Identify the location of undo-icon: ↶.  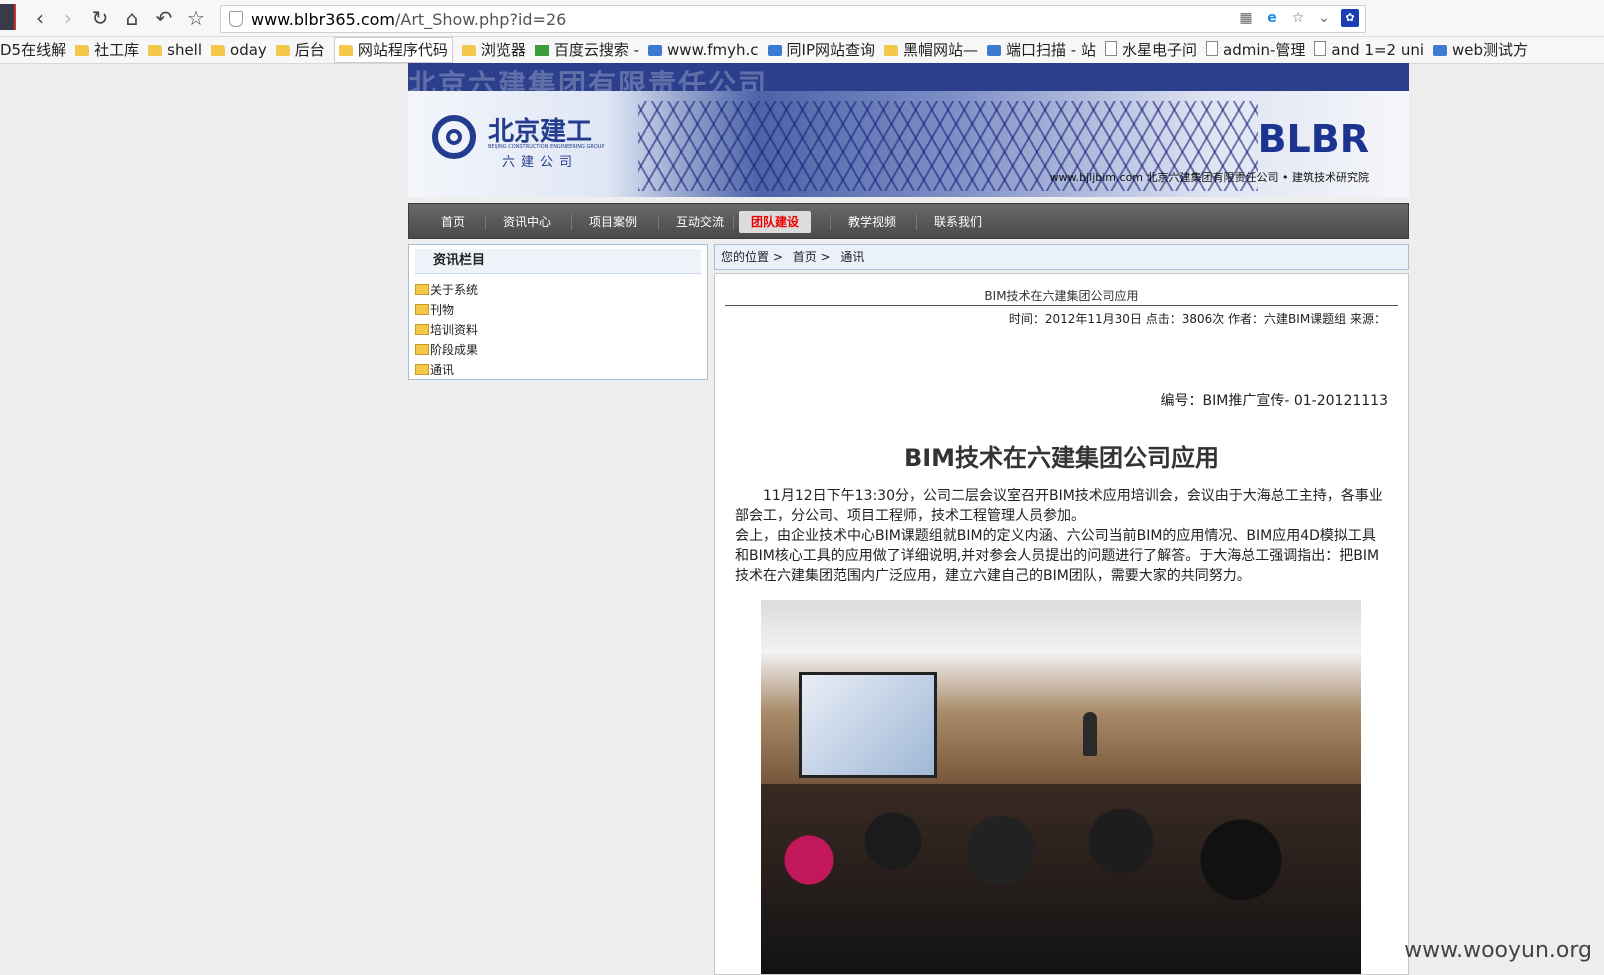
(164, 18).